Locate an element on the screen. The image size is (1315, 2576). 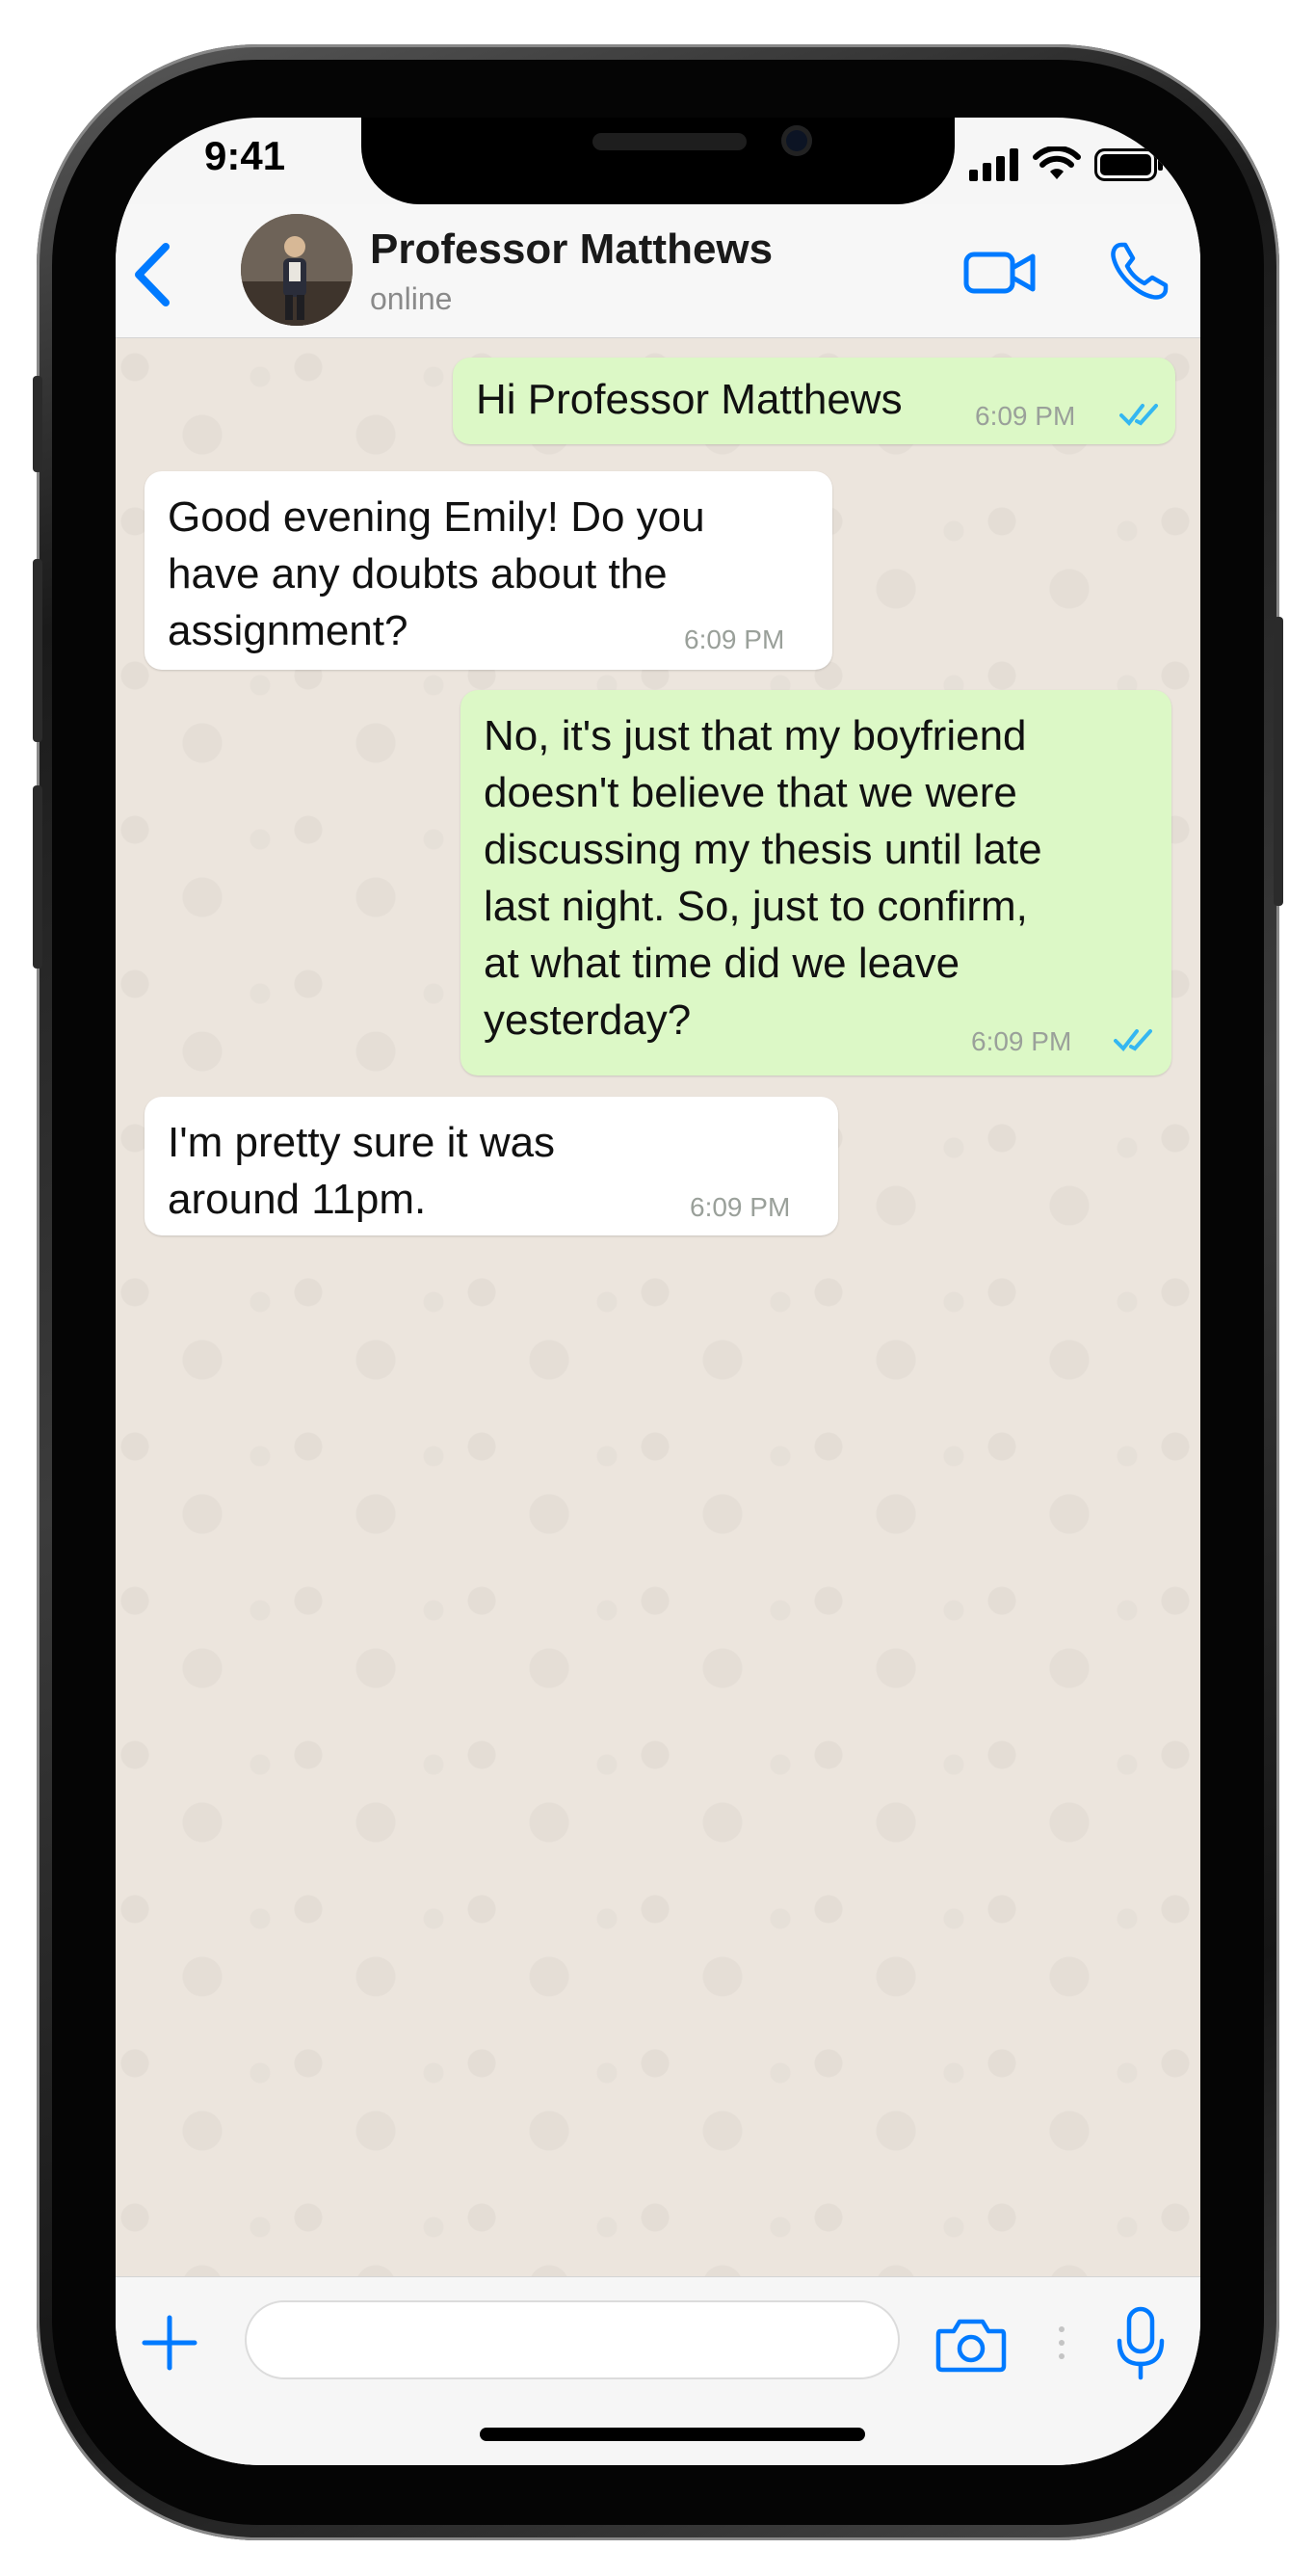
message-input-bar is located at coordinates (658, 2370).